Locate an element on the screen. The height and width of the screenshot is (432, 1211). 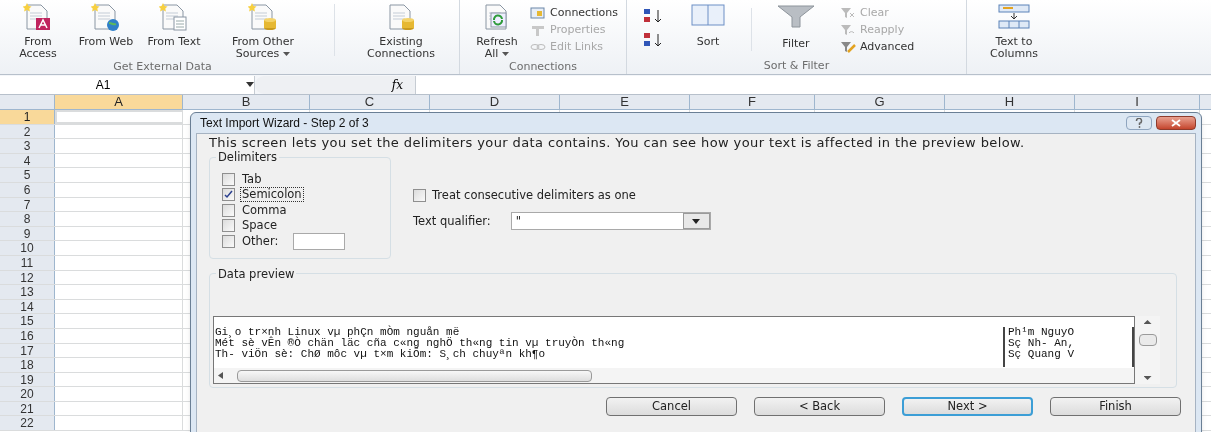
checkbox-label: Space is located at coordinates (260, 225).